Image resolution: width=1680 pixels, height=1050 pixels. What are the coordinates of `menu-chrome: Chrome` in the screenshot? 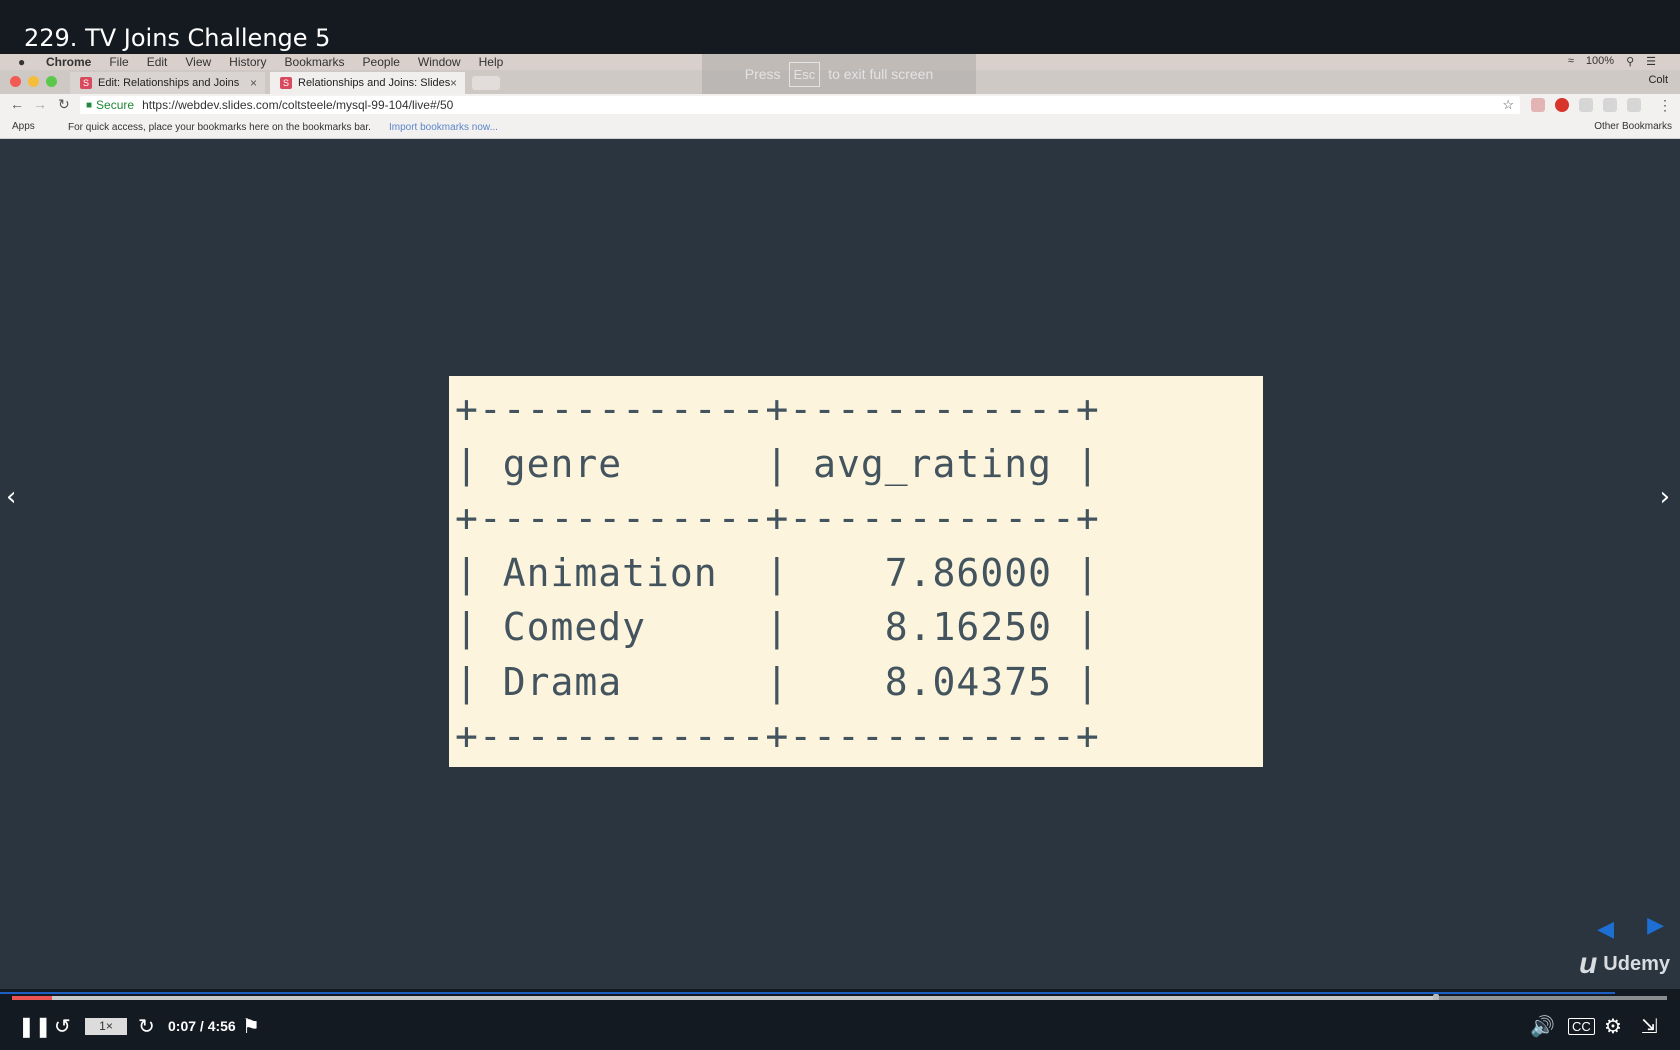 It's located at (68, 62).